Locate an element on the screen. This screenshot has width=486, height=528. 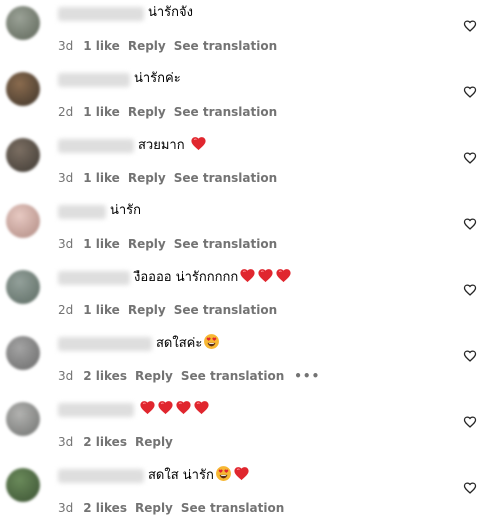
comment-text-content: น่ารักจัง is located at coordinates (171, 12).